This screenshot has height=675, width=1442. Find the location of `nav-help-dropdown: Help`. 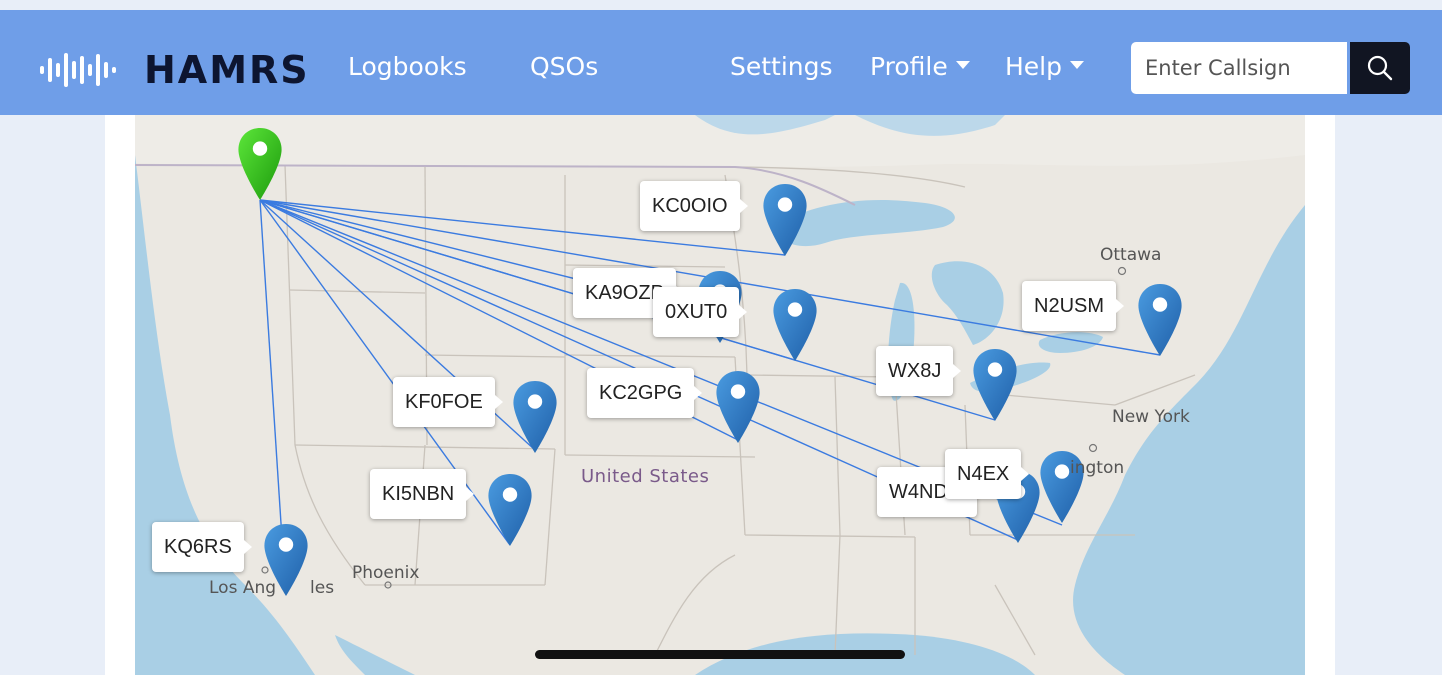

nav-help-dropdown: Help is located at coordinates (1044, 66).